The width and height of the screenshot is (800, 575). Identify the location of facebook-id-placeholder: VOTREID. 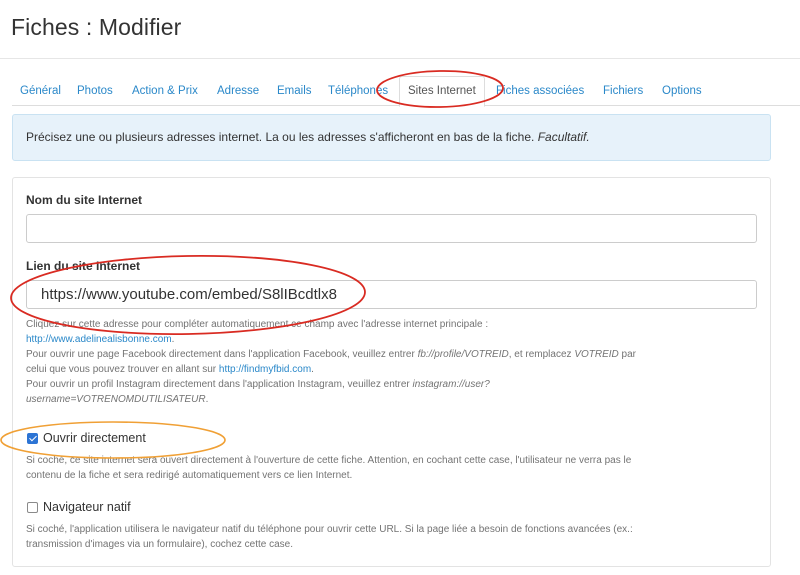
(596, 354).